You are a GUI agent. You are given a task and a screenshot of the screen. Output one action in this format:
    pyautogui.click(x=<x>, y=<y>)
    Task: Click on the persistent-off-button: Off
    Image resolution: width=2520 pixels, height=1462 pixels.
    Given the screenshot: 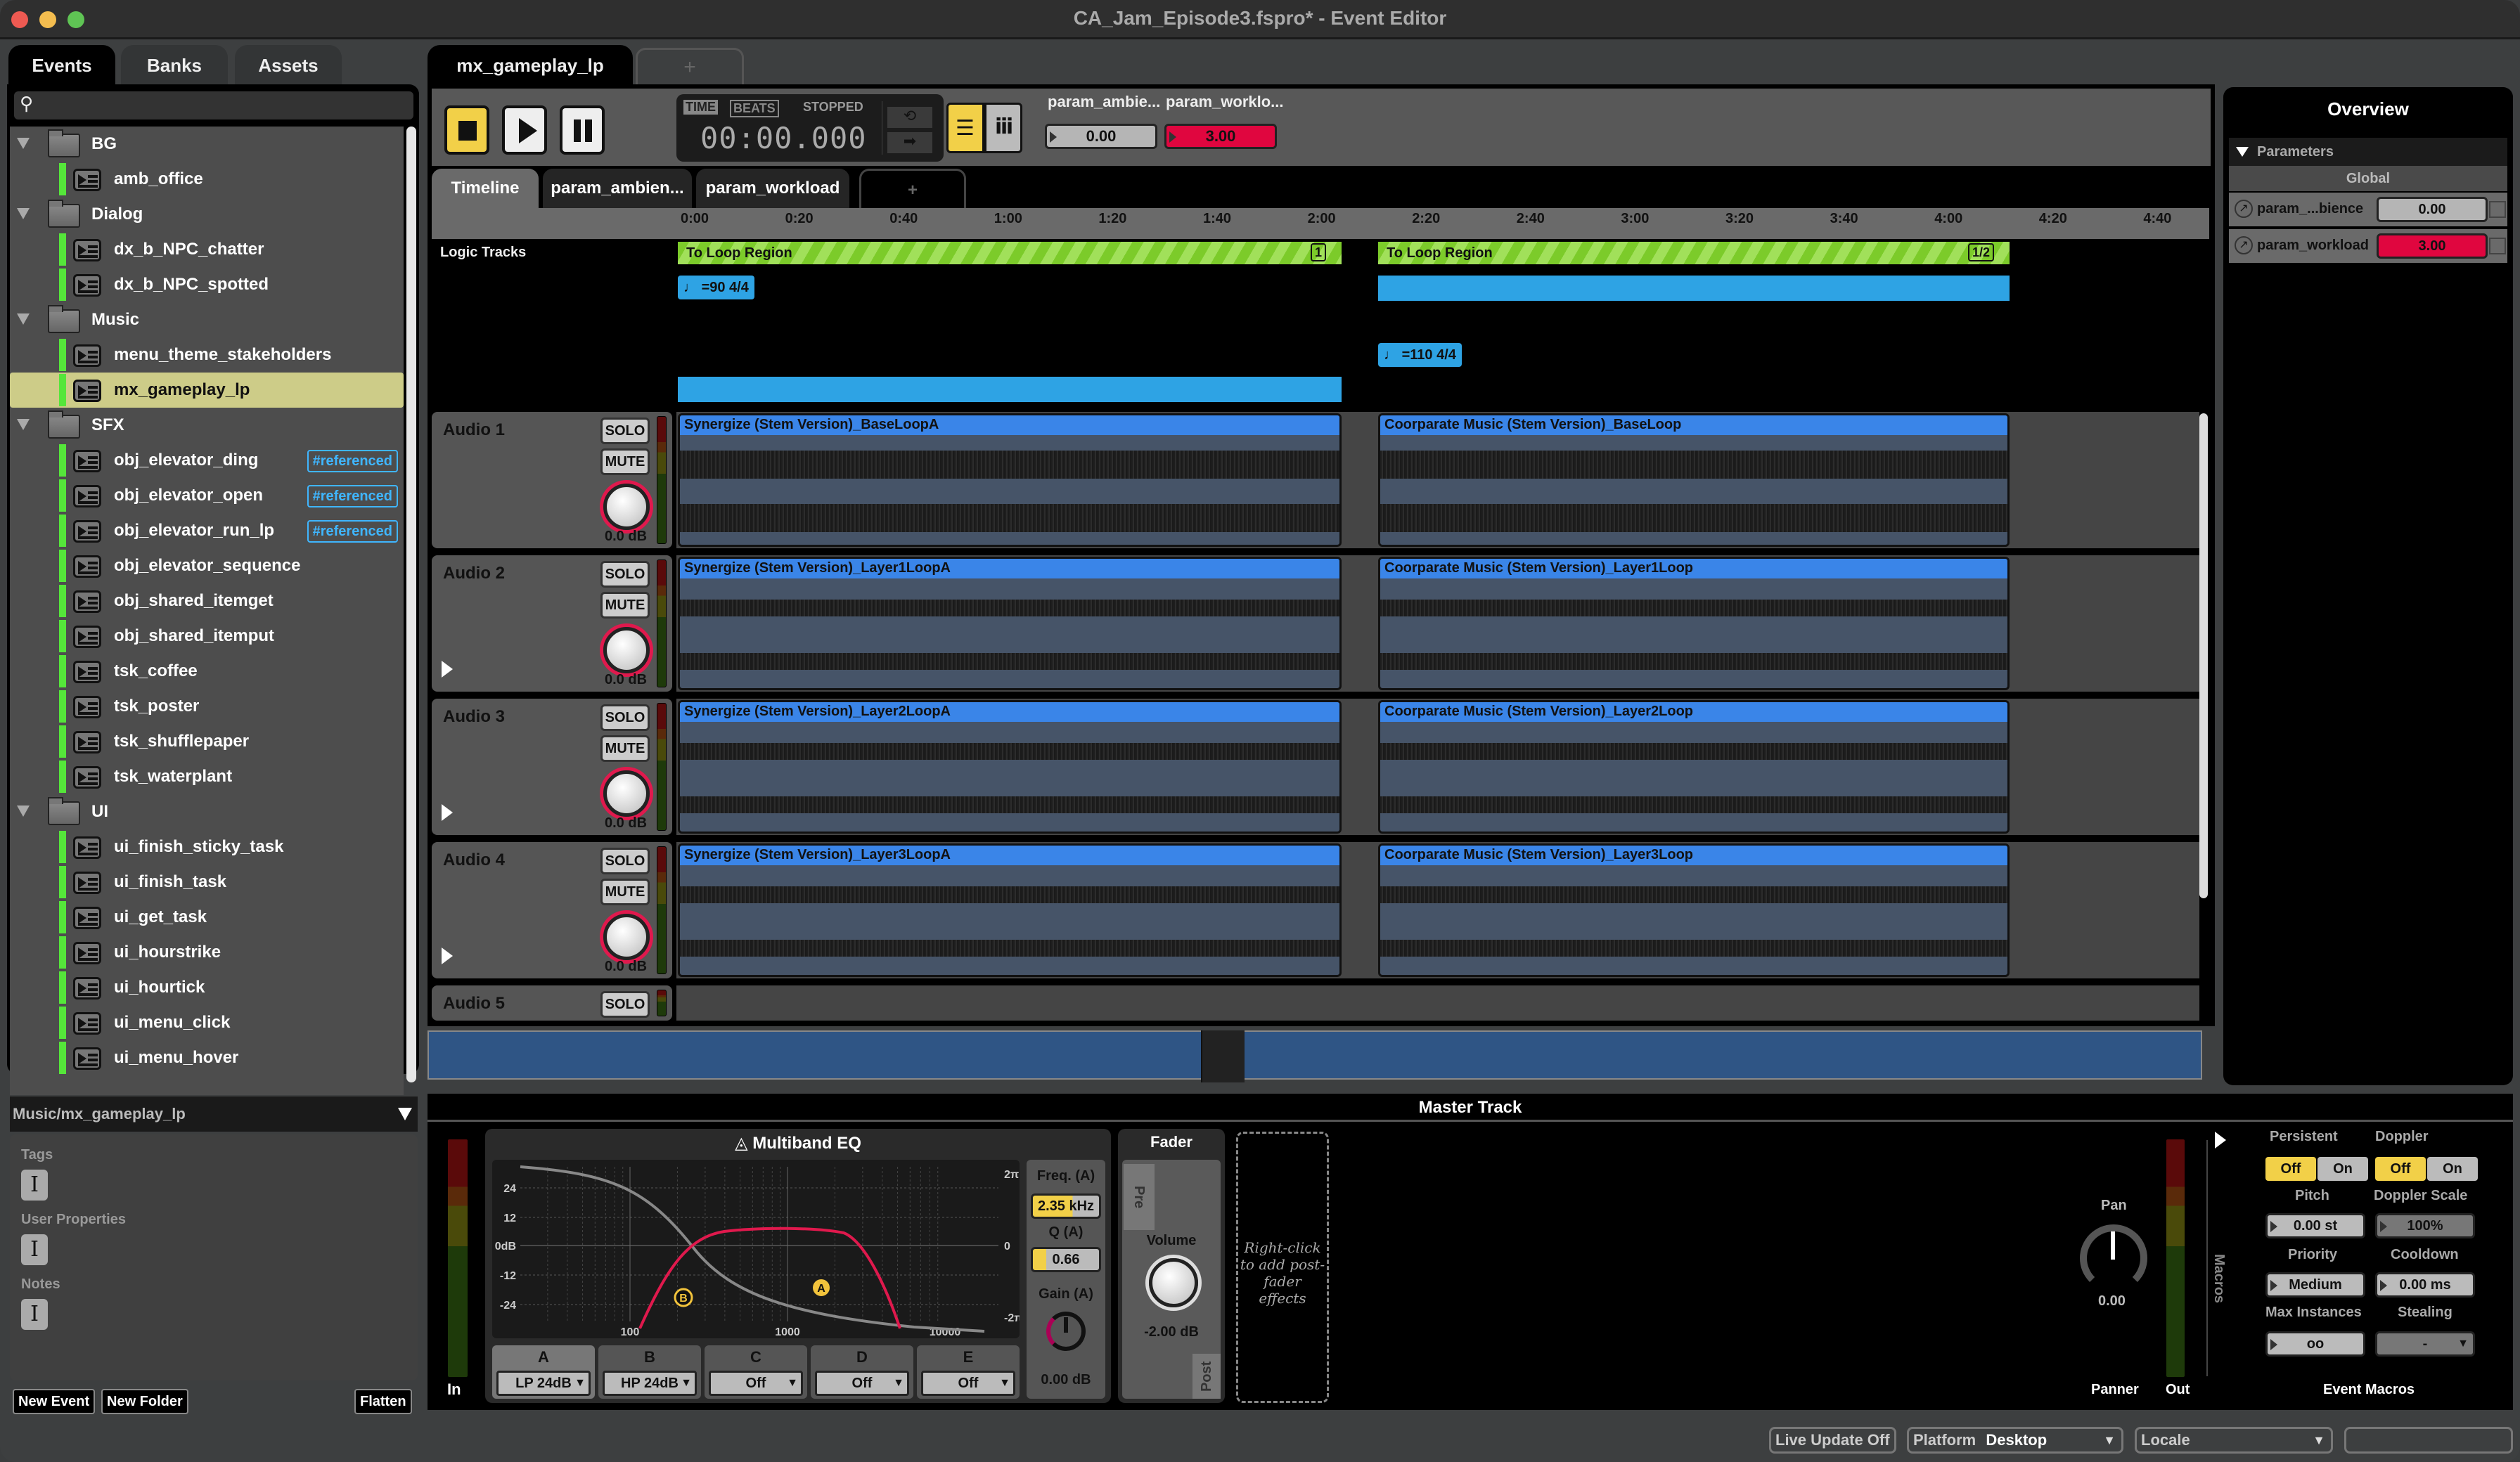 What is the action you would take?
    pyautogui.click(x=2290, y=1169)
    